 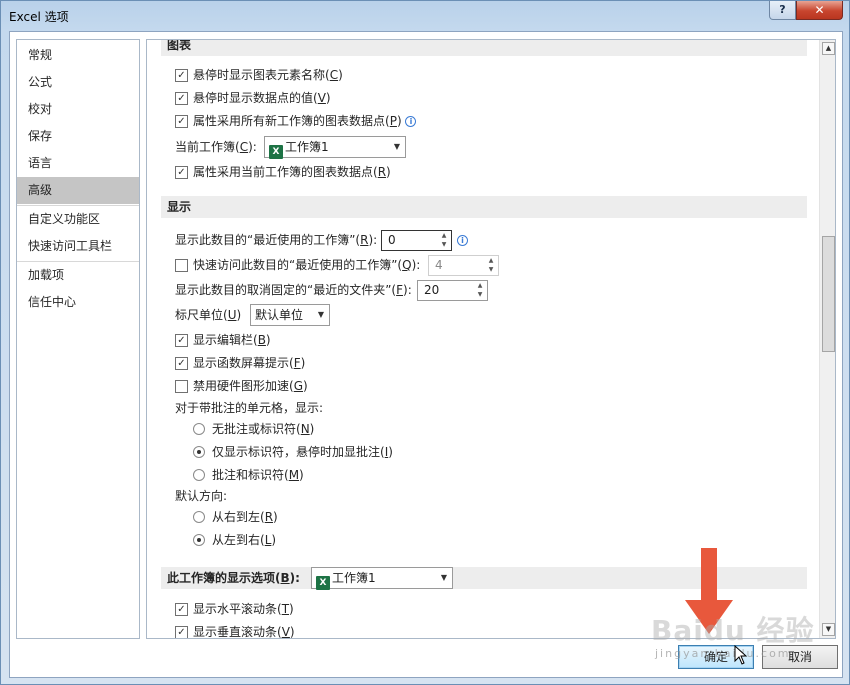 I want to click on nav-item-trust-center: 信任中心, so click(x=78, y=302).